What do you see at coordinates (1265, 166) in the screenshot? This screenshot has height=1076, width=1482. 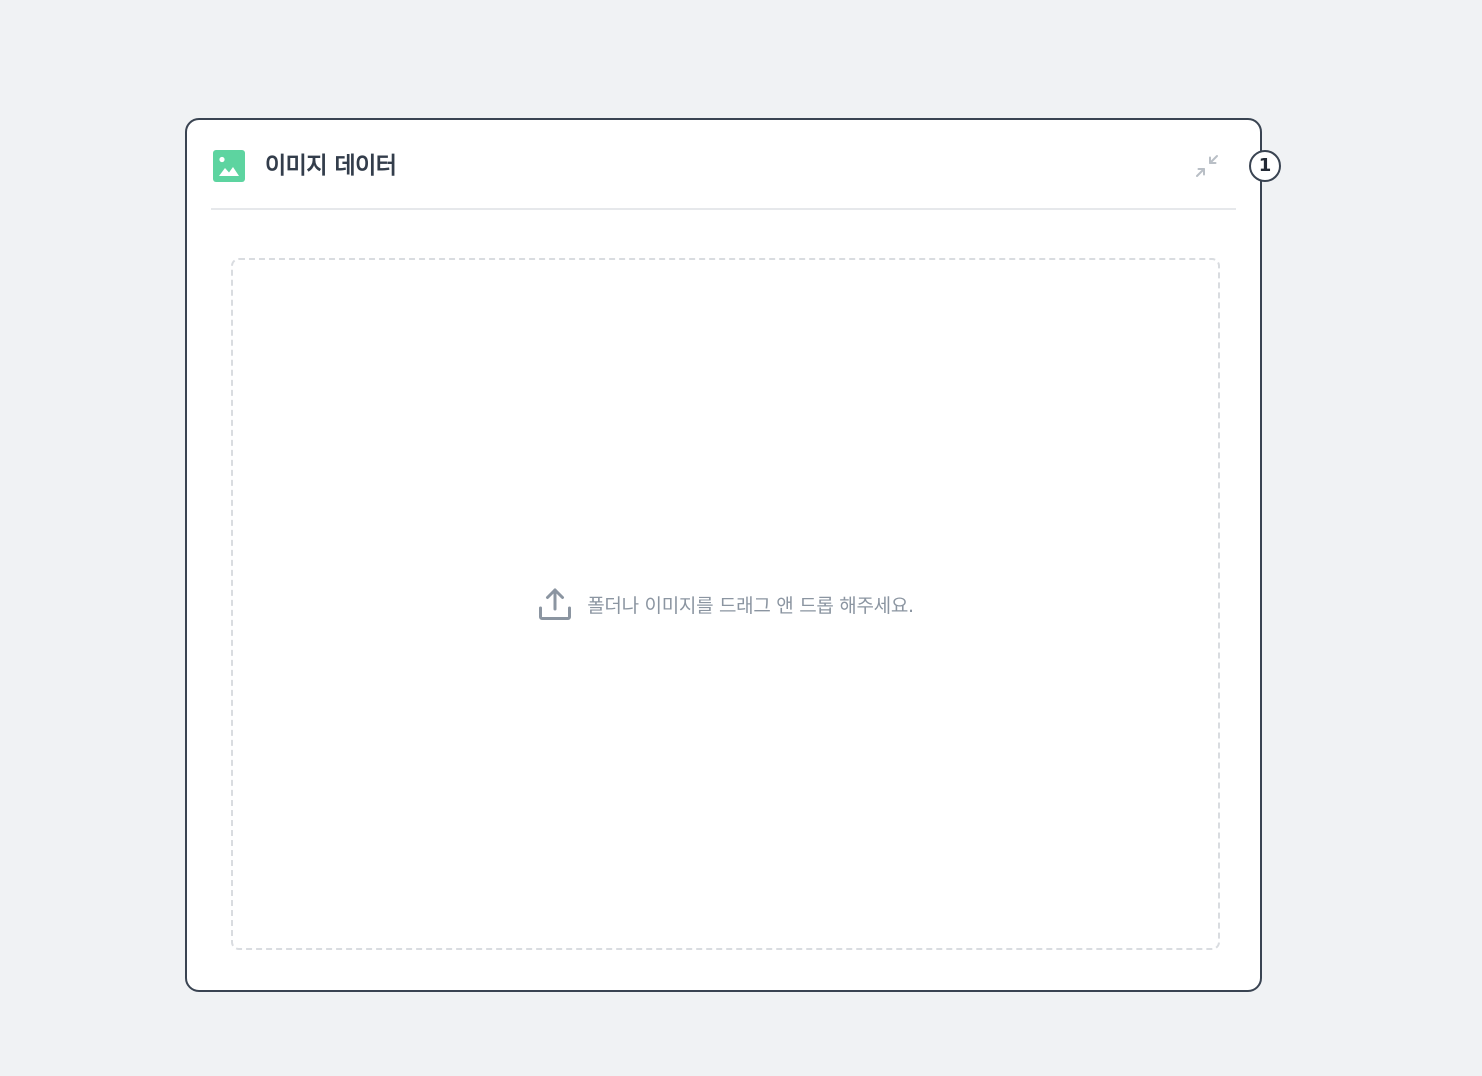 I see `step-number-badge: 1` at bounding box center [1265, 166].